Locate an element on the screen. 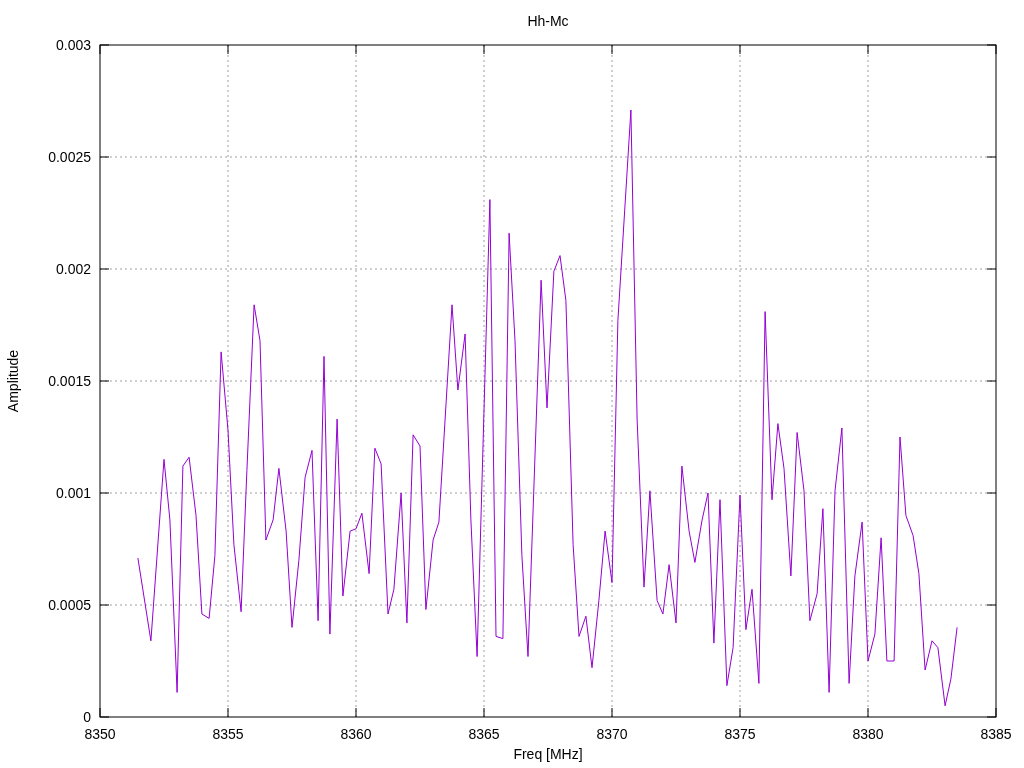 The image size is (1024, 768). y-tick-label: 0.0015 is located at coordinates (69, 381).